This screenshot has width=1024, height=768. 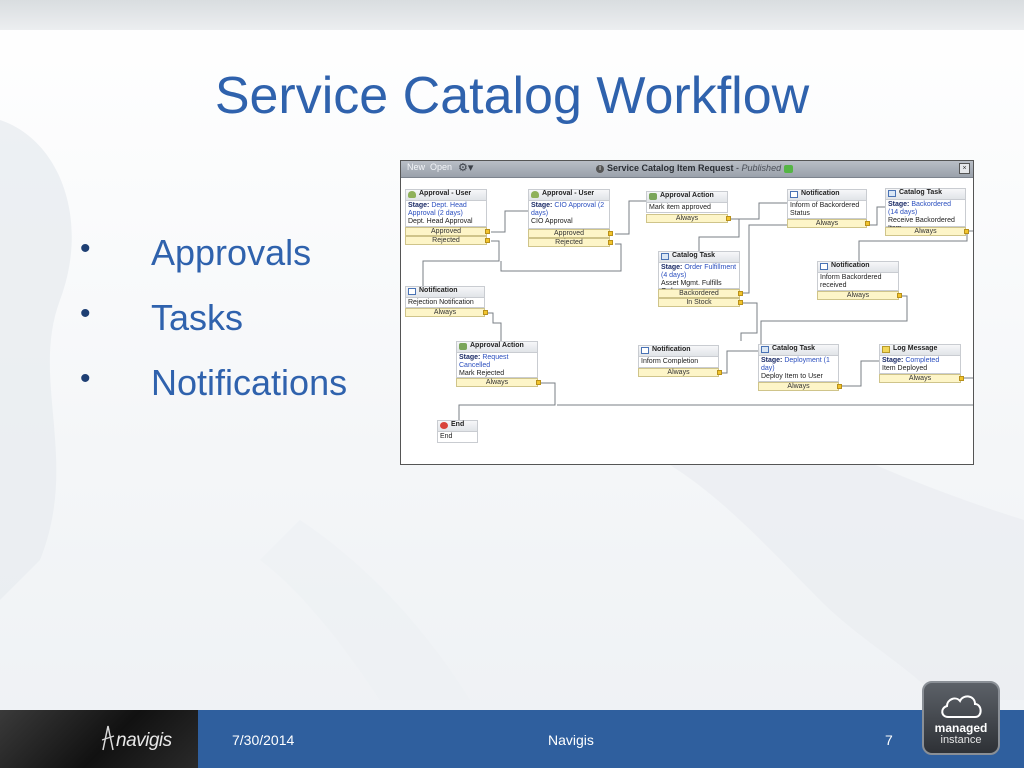 I want to click on node-header: Approval Action, so click(x=497, y=347).